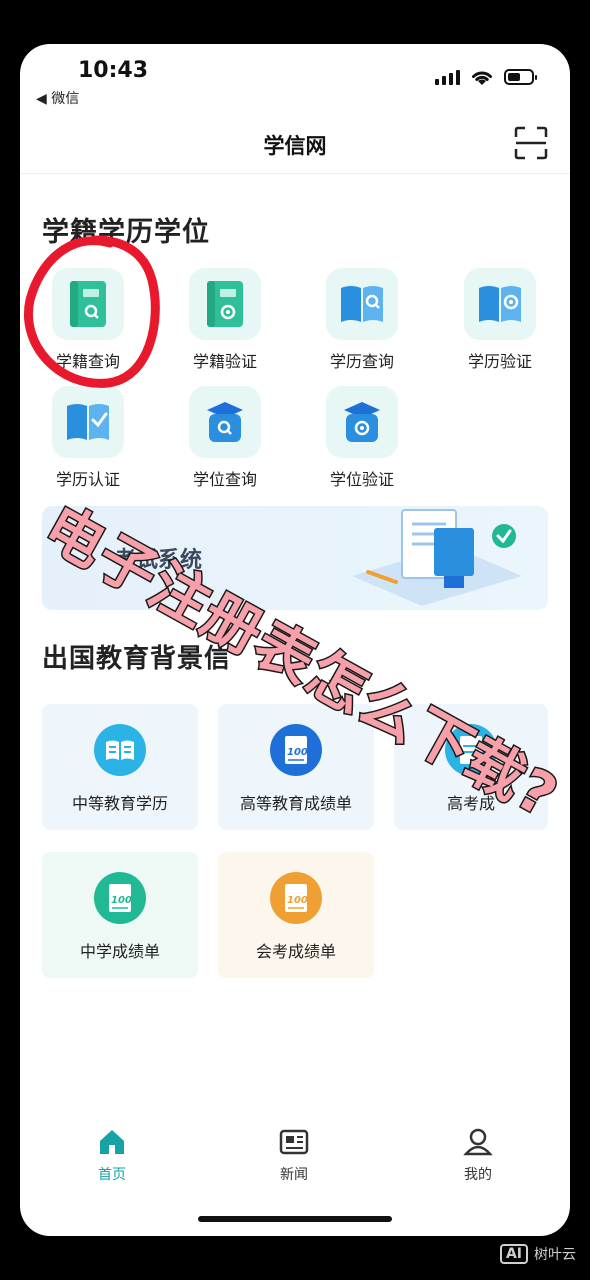 The height and width of the screenshot is (1280, 590). I want to click on status-indicators, so click(486, 77).